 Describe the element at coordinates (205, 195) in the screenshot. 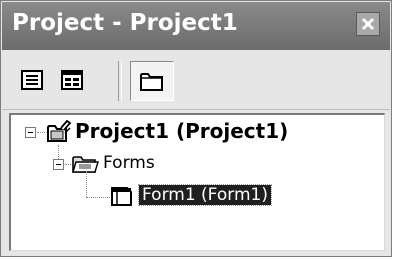

I see `tree-item-label: Form1 (Form1)` at that location.